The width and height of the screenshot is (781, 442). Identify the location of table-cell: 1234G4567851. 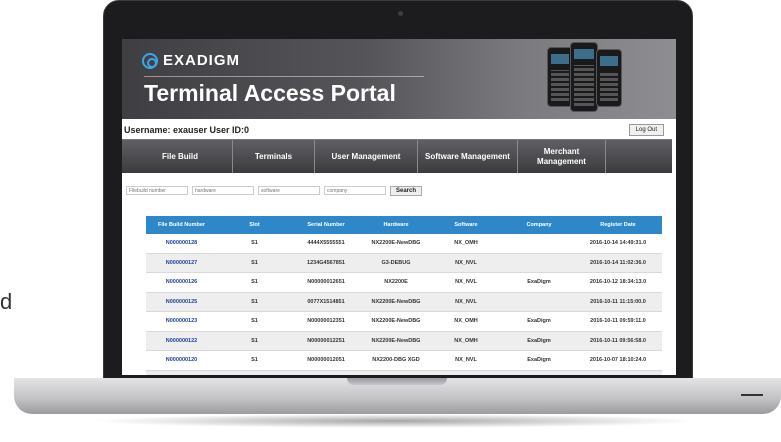
(326, 262).